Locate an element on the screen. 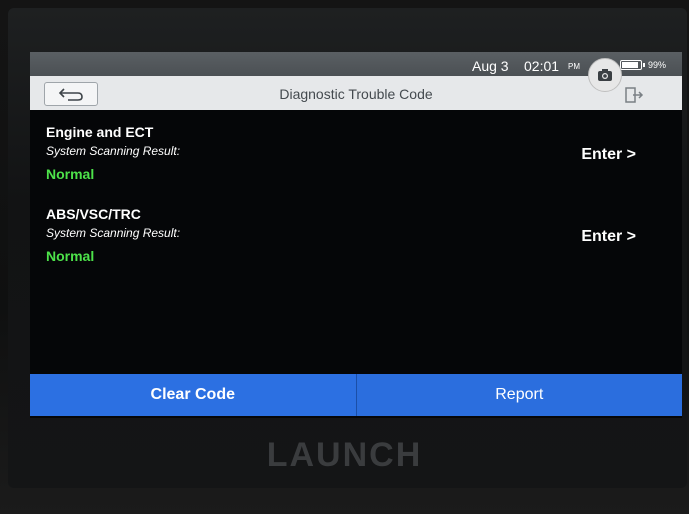  status-date: Aug 3 is located at coordinates (490, 66).